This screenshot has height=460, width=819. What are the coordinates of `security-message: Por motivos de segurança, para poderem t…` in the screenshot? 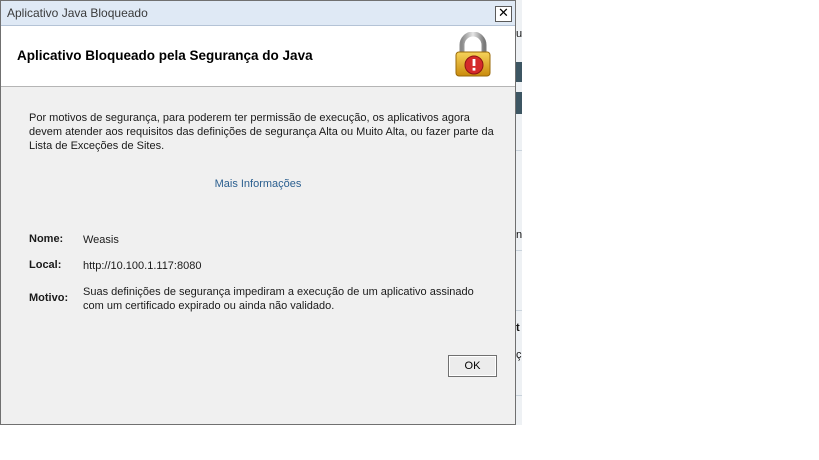 It's located at (261, 132).